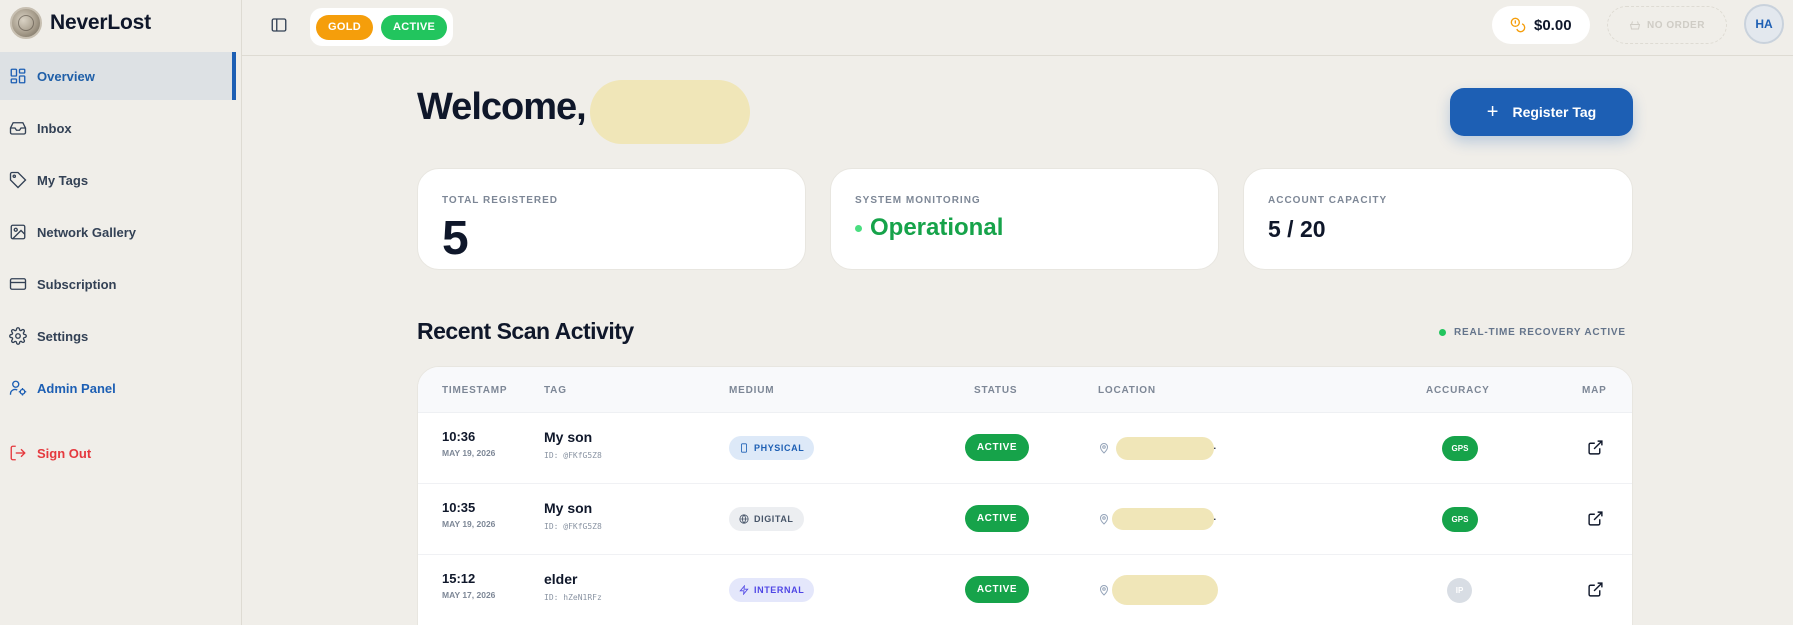  What do you see at coordinates (18, 180) in the screenshot?
I see `tag-icon` at bounding box center [18, 180].